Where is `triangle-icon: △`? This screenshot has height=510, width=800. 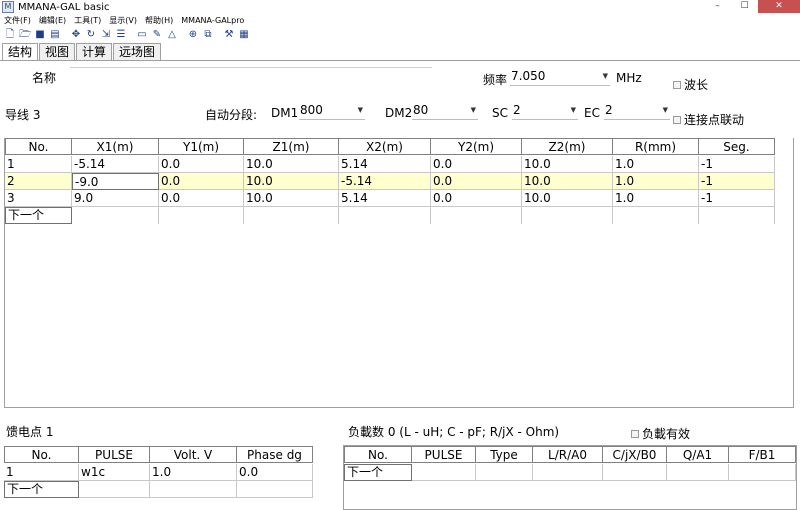
triangle-icon: △ is located at coordinates (172, 35).